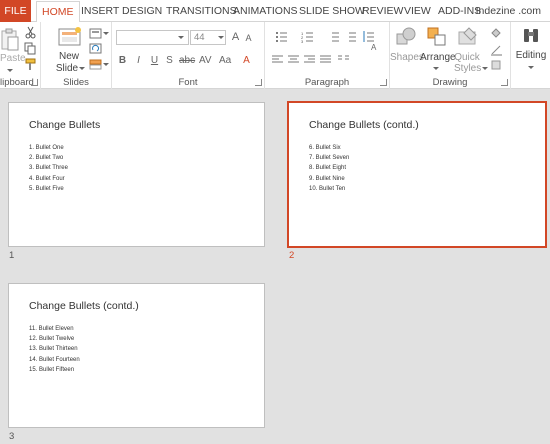 The height and width of the screenshot is (444, 550). Describe the element at coordinates (67, 68) in the screenshot. I see `new-slide-label-slide: Slide` at that location.